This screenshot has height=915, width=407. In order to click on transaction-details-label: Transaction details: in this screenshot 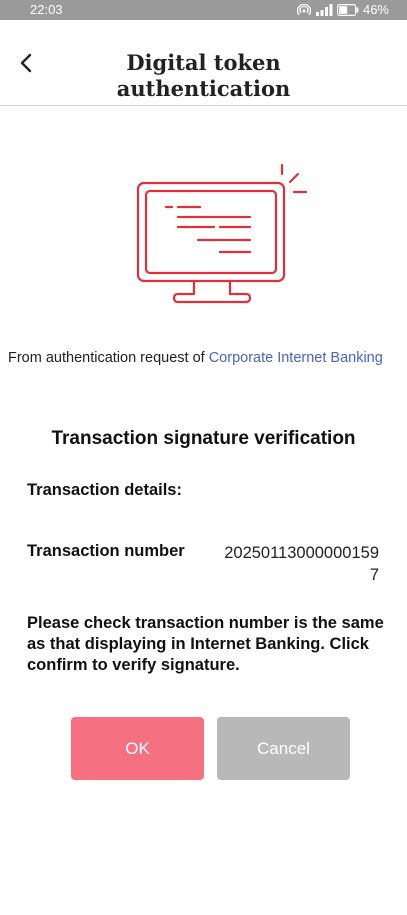, I will do `click(104, 490)`.